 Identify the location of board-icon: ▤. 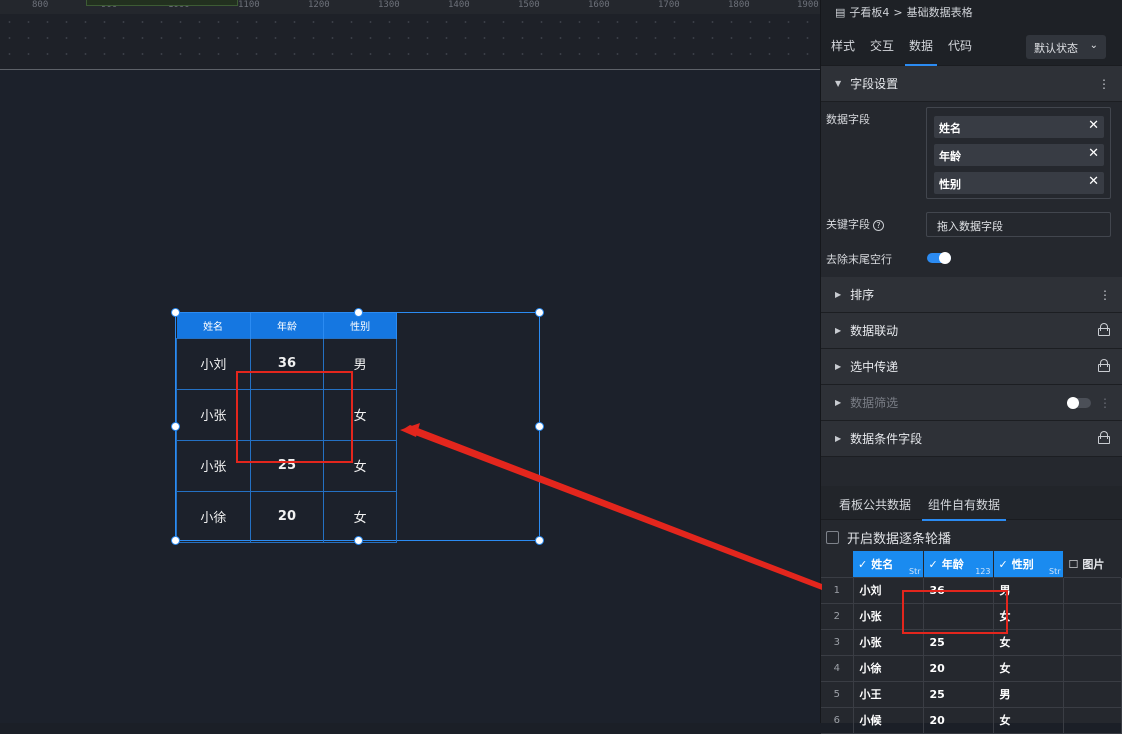
(840, 12).